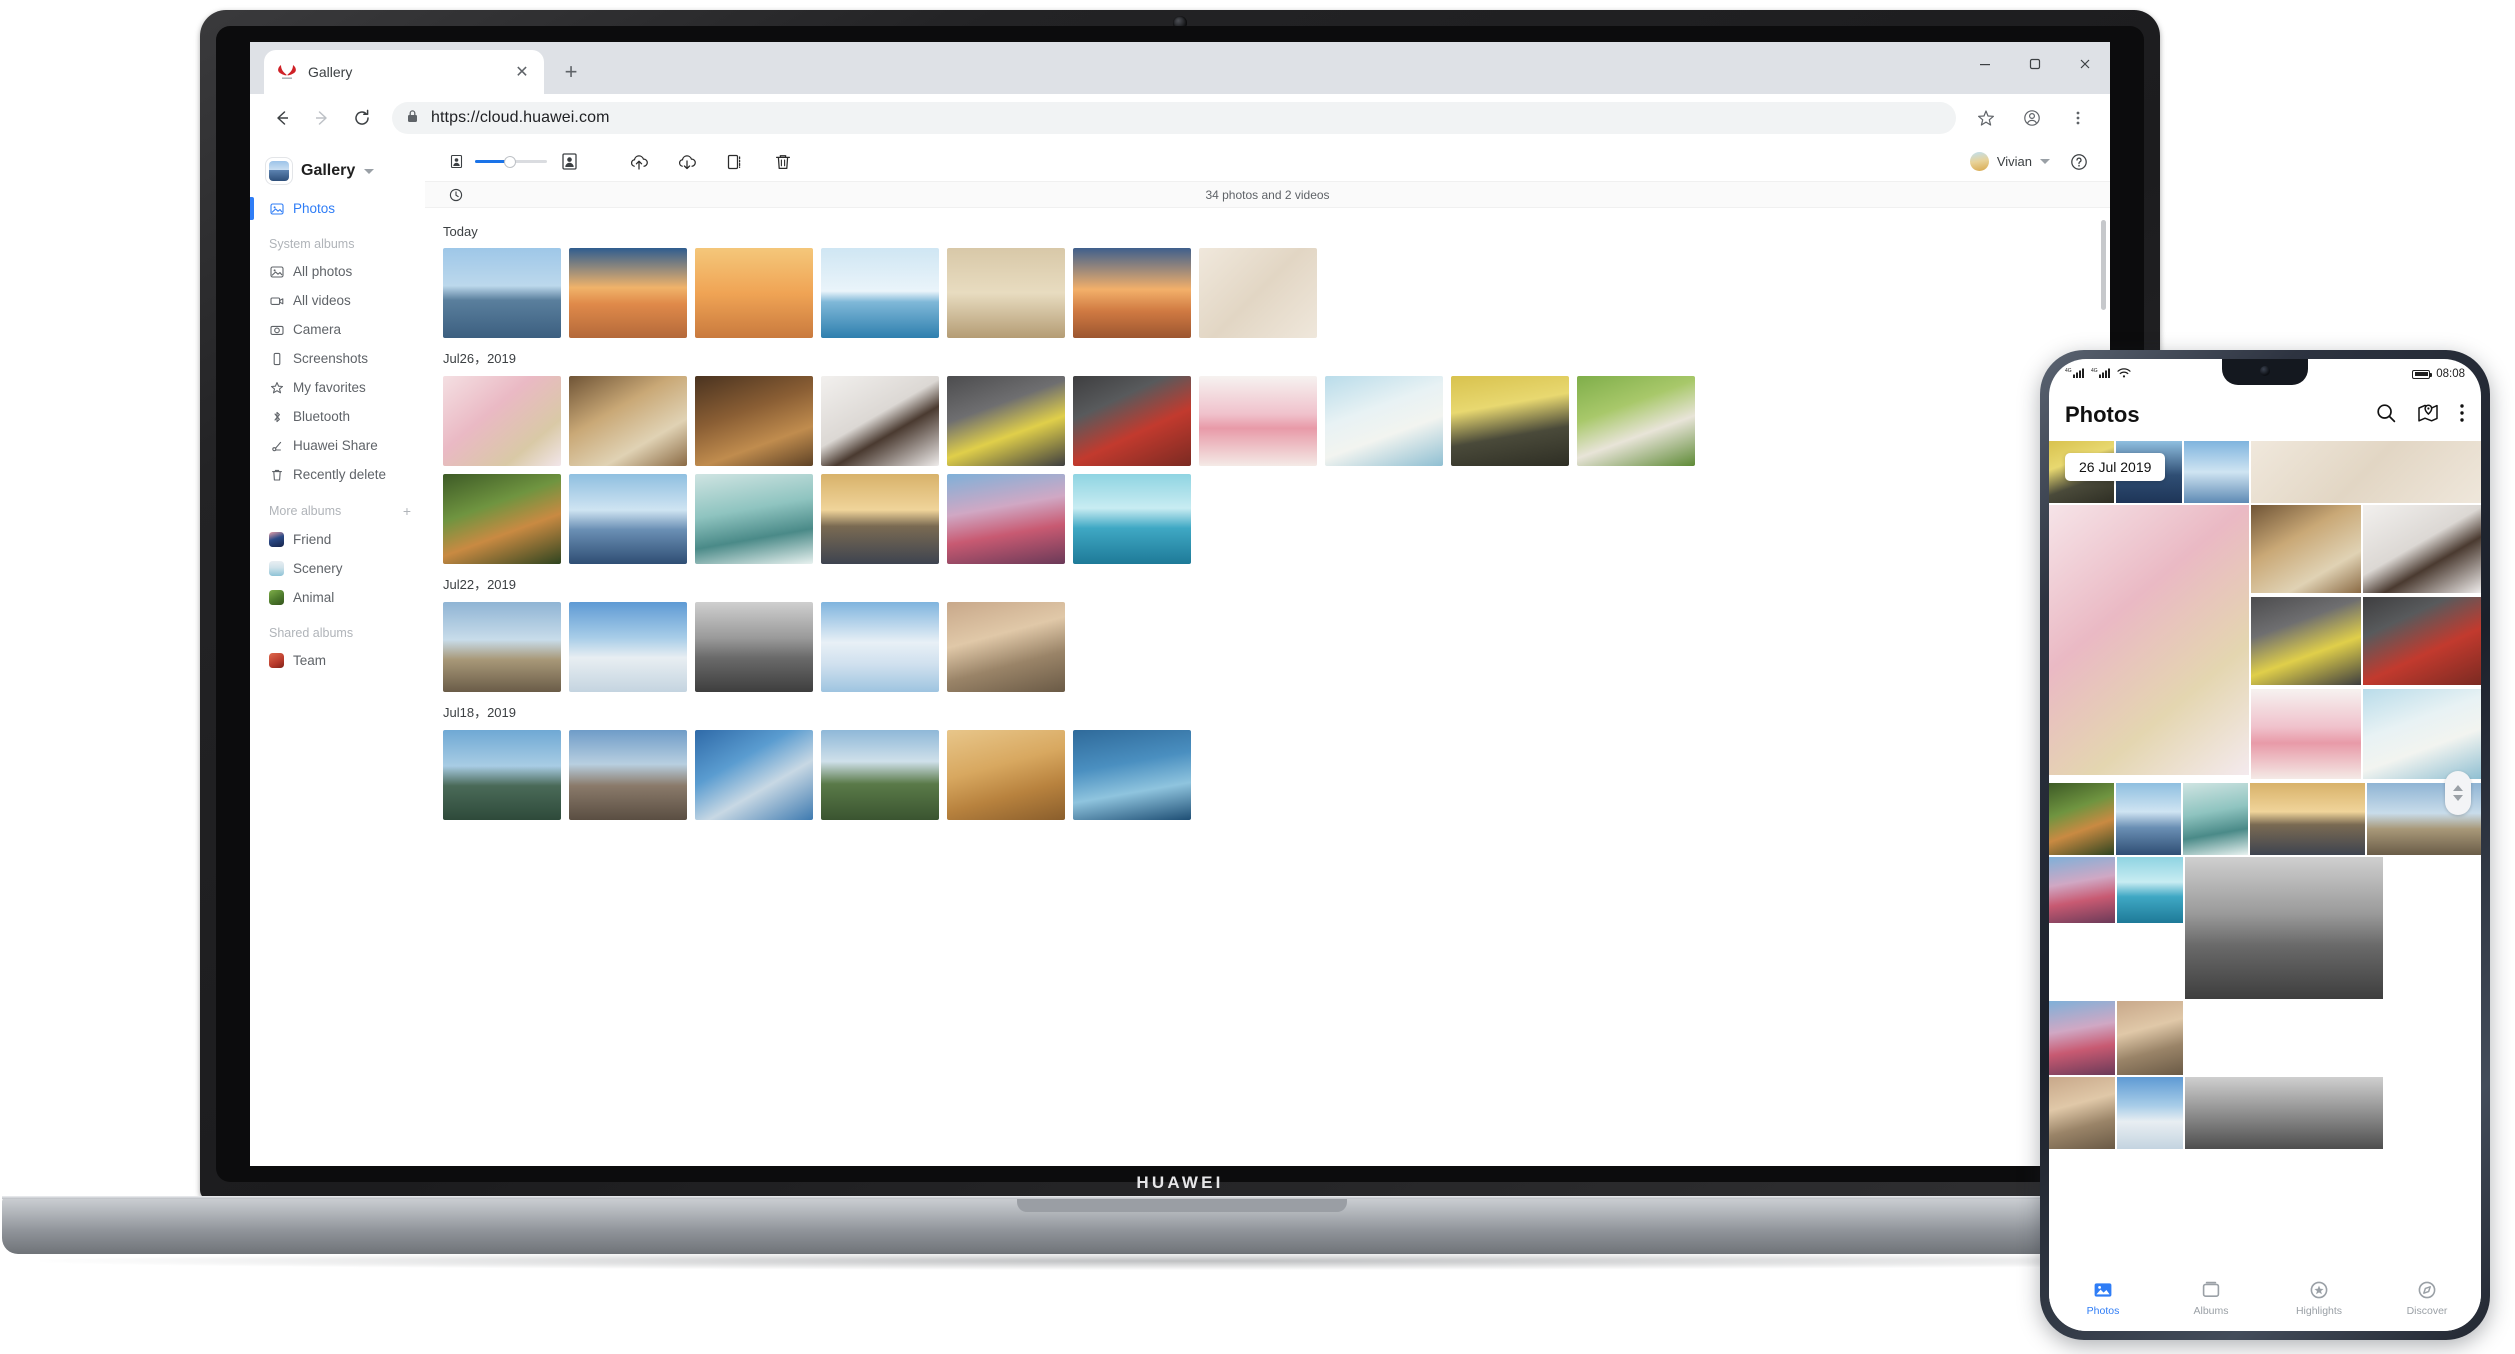  Describe the element at coordinates (2009, 161) in the screenshot. I see `user-menu: Vivian` at that location.